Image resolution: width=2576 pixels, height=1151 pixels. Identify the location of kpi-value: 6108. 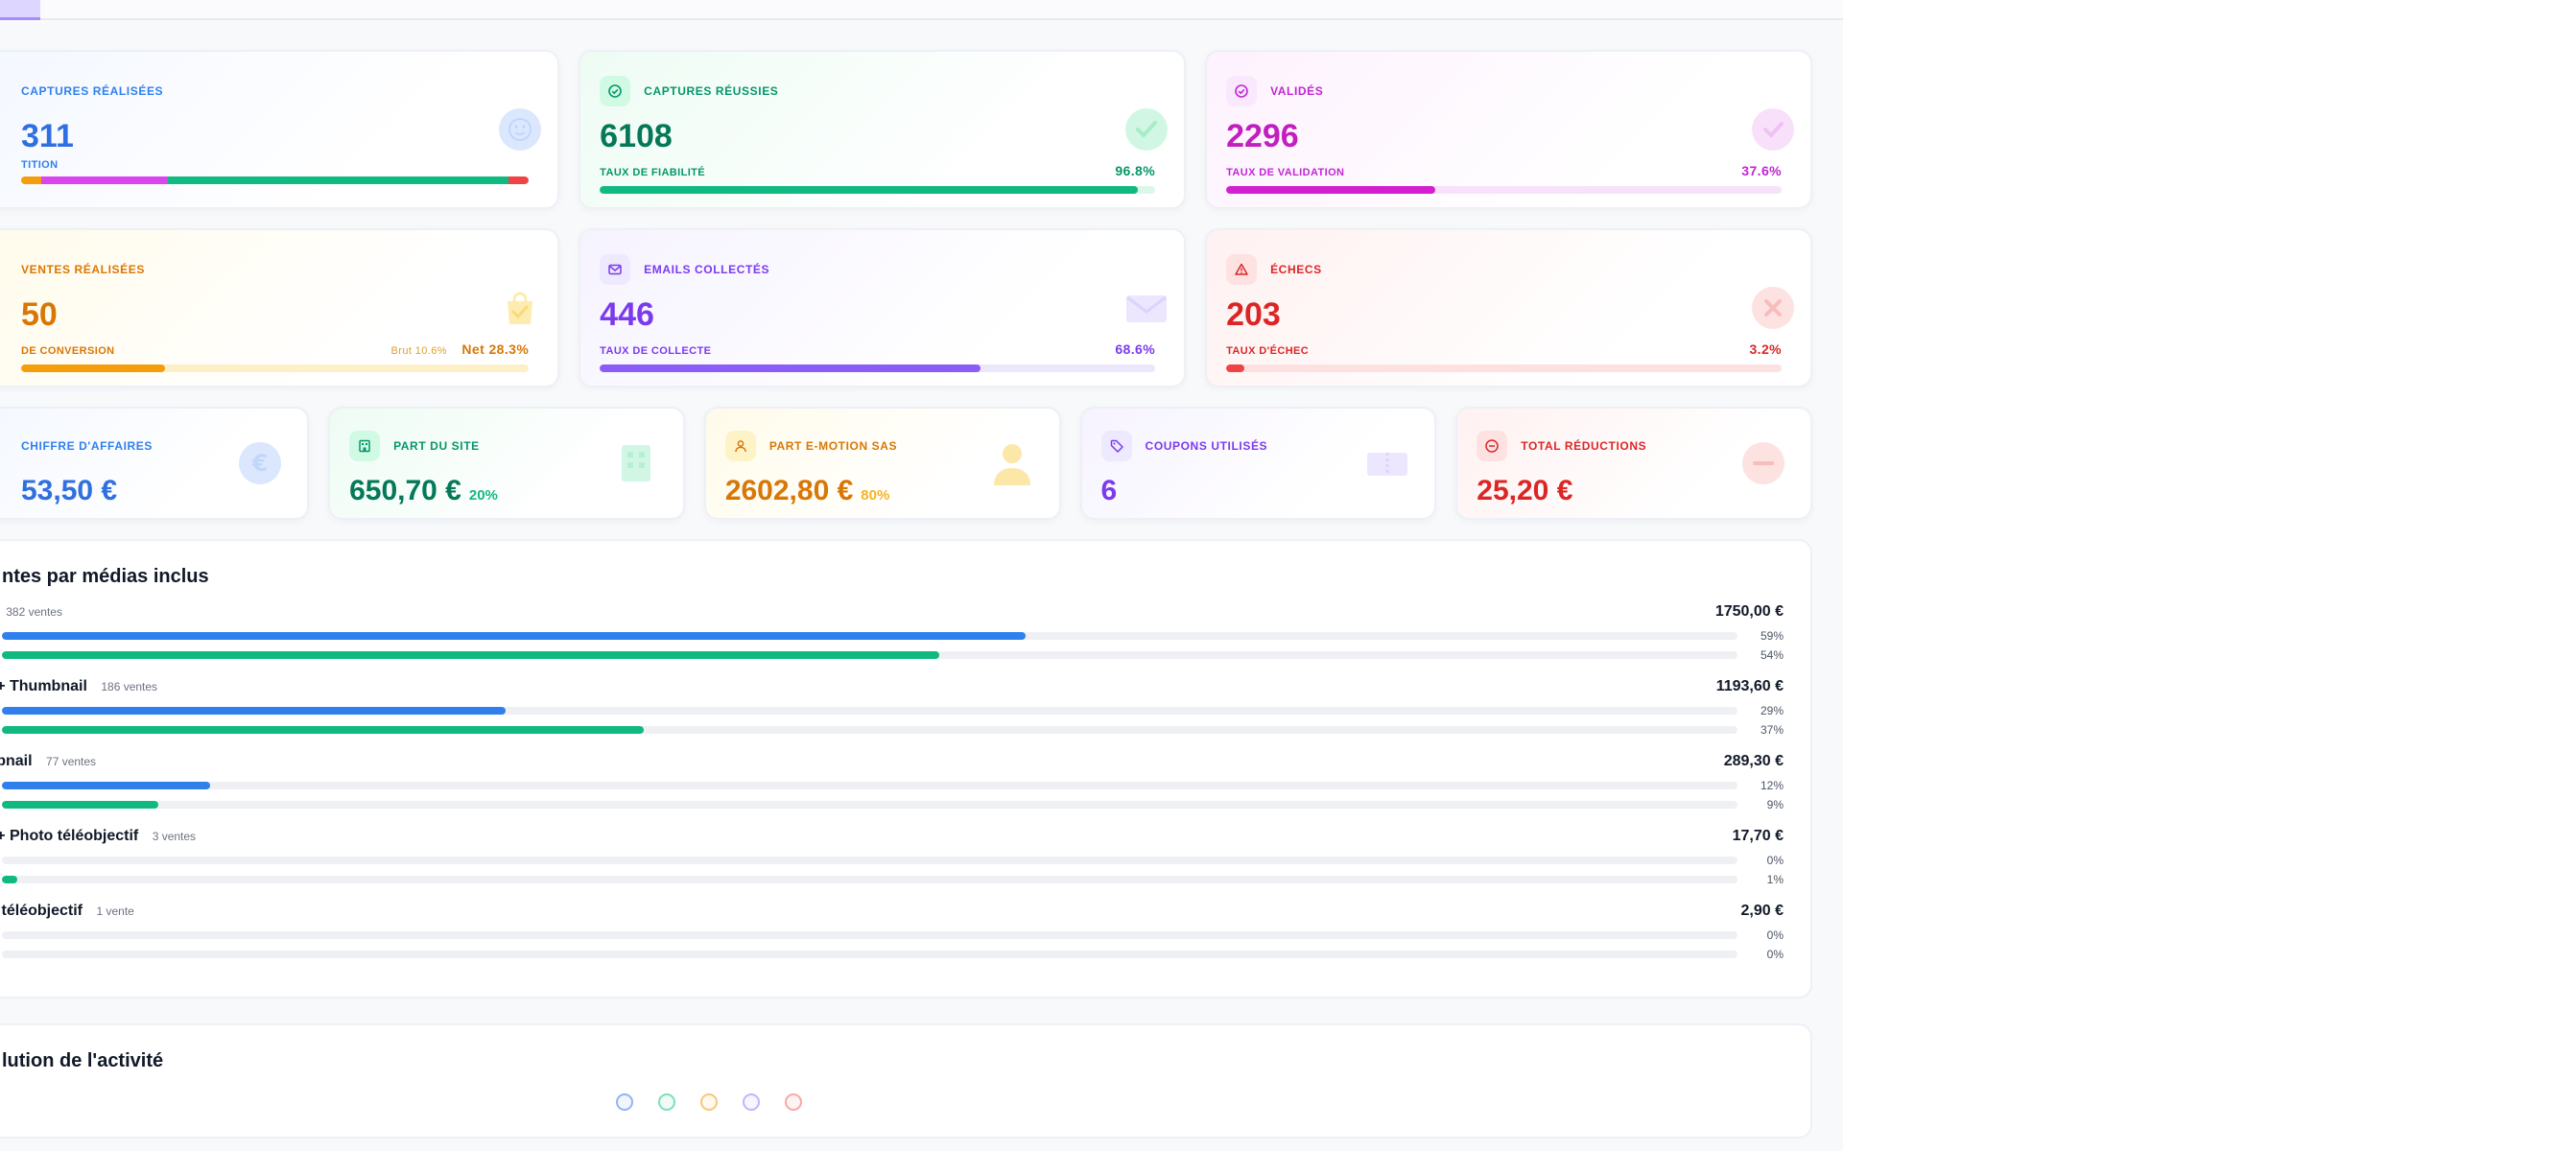
(637, 136).